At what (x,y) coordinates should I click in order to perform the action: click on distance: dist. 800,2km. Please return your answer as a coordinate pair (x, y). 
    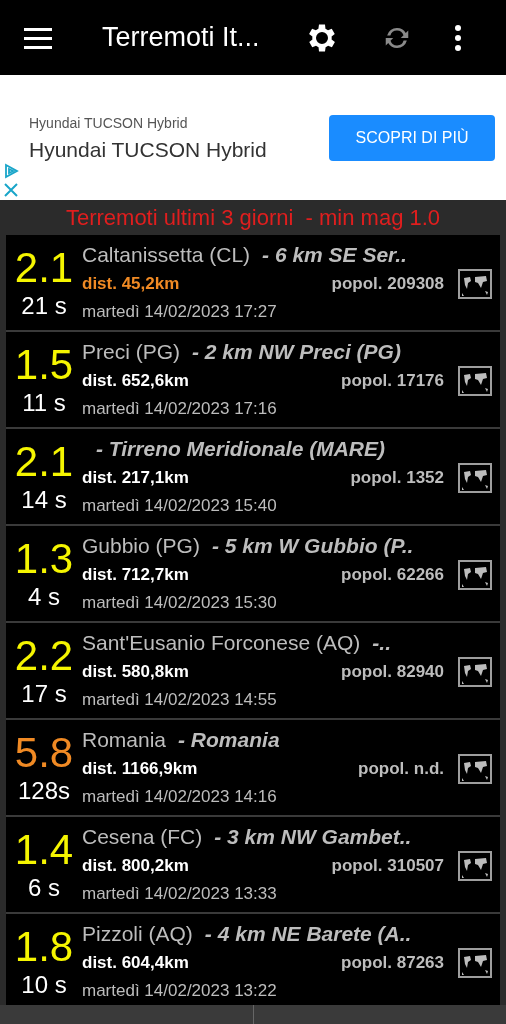
    Looking at the image, I should click on (135, 866).